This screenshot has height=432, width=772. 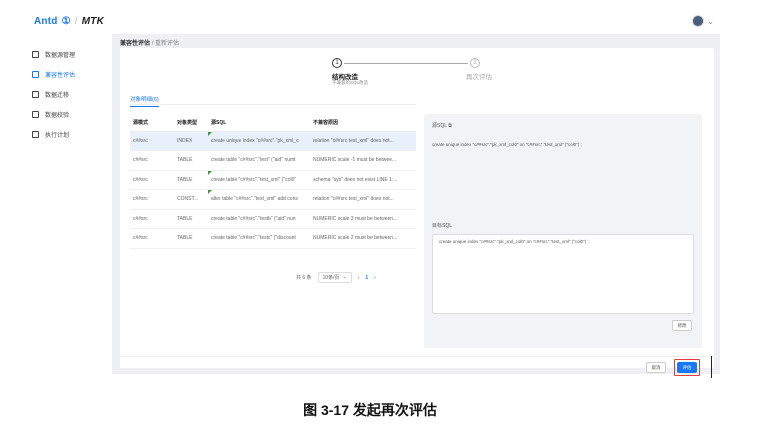 I want to click on pagination-total: 共 6 条, so click(x=304, y=278).